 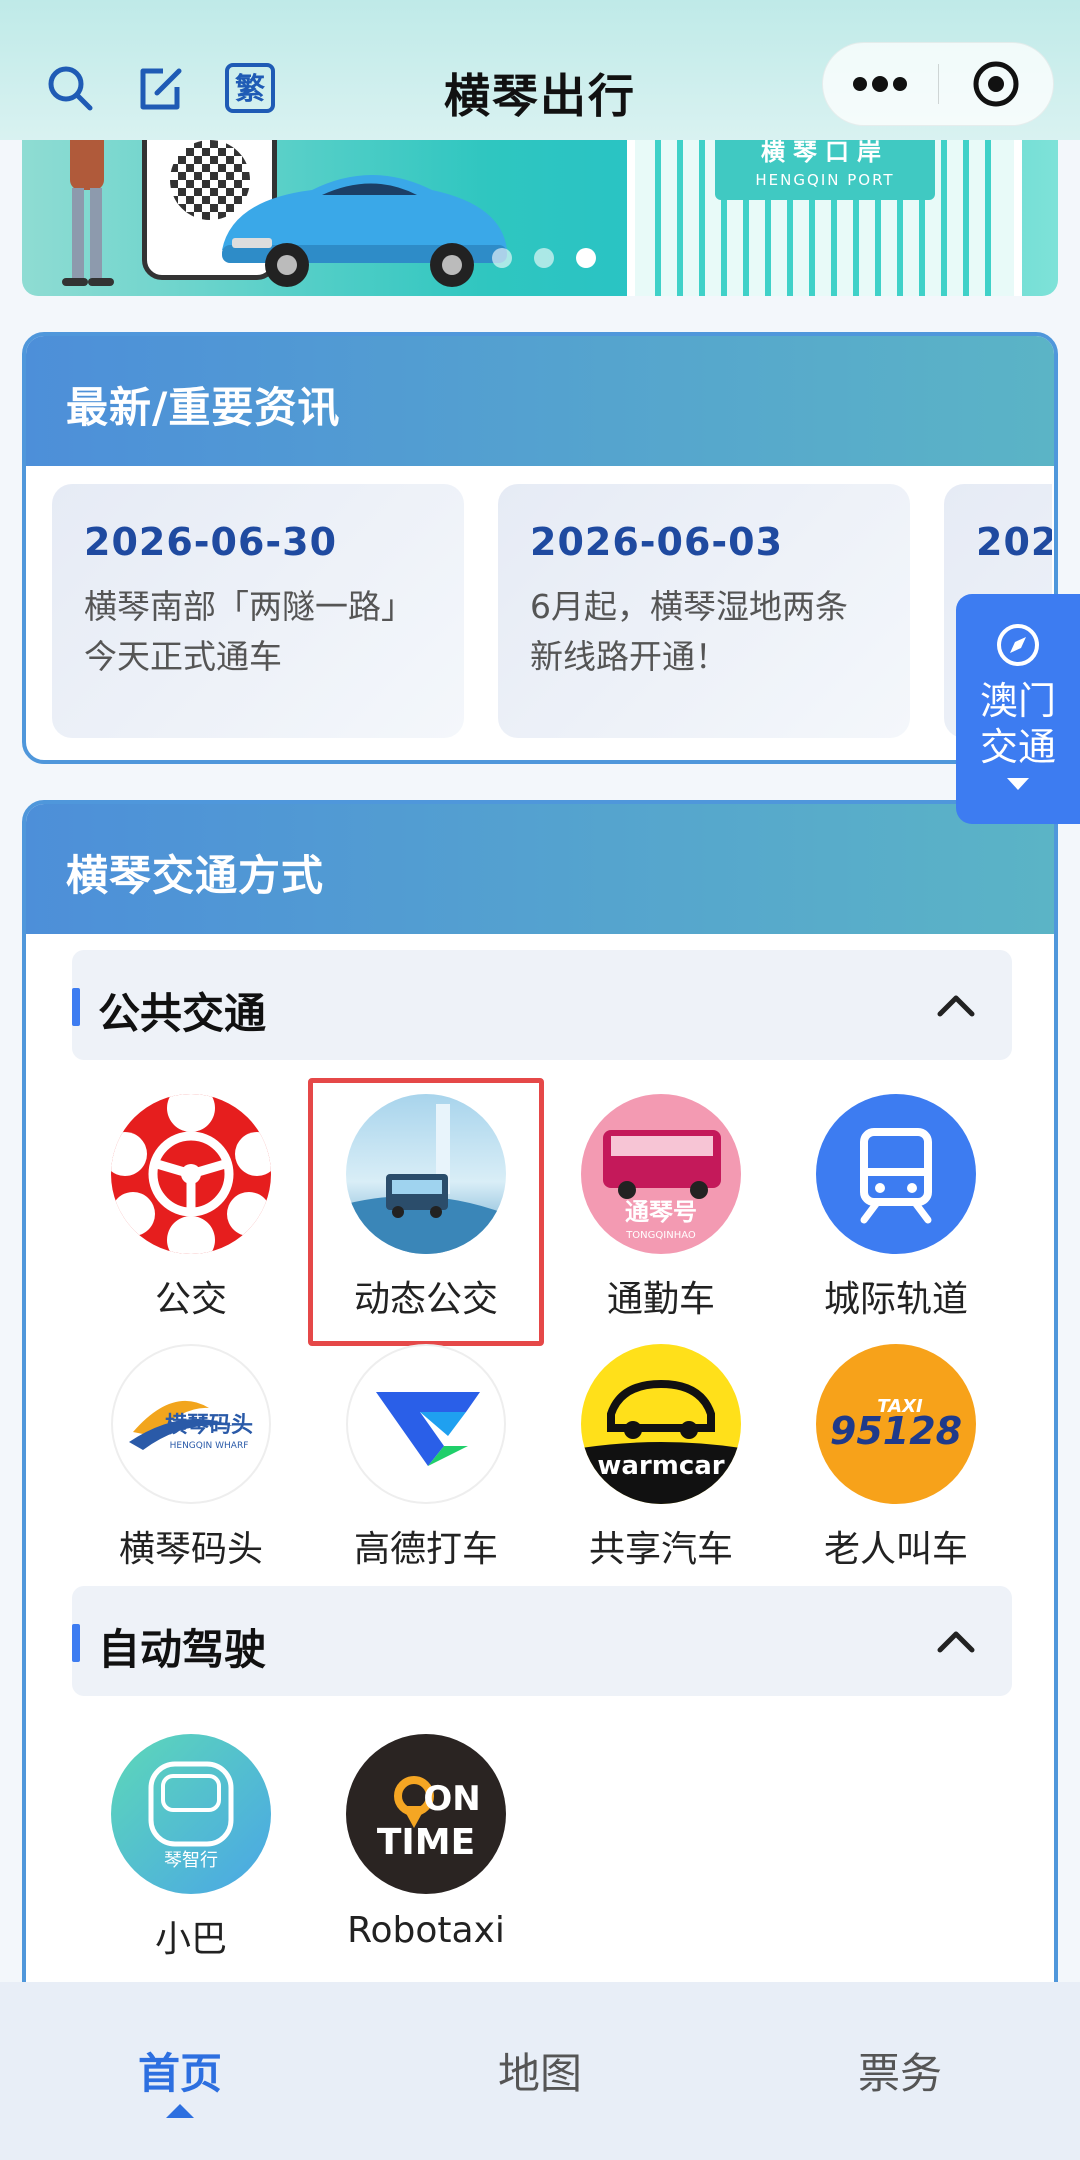 I want to click on item-label: 公交, so click(x=190, y=1299).